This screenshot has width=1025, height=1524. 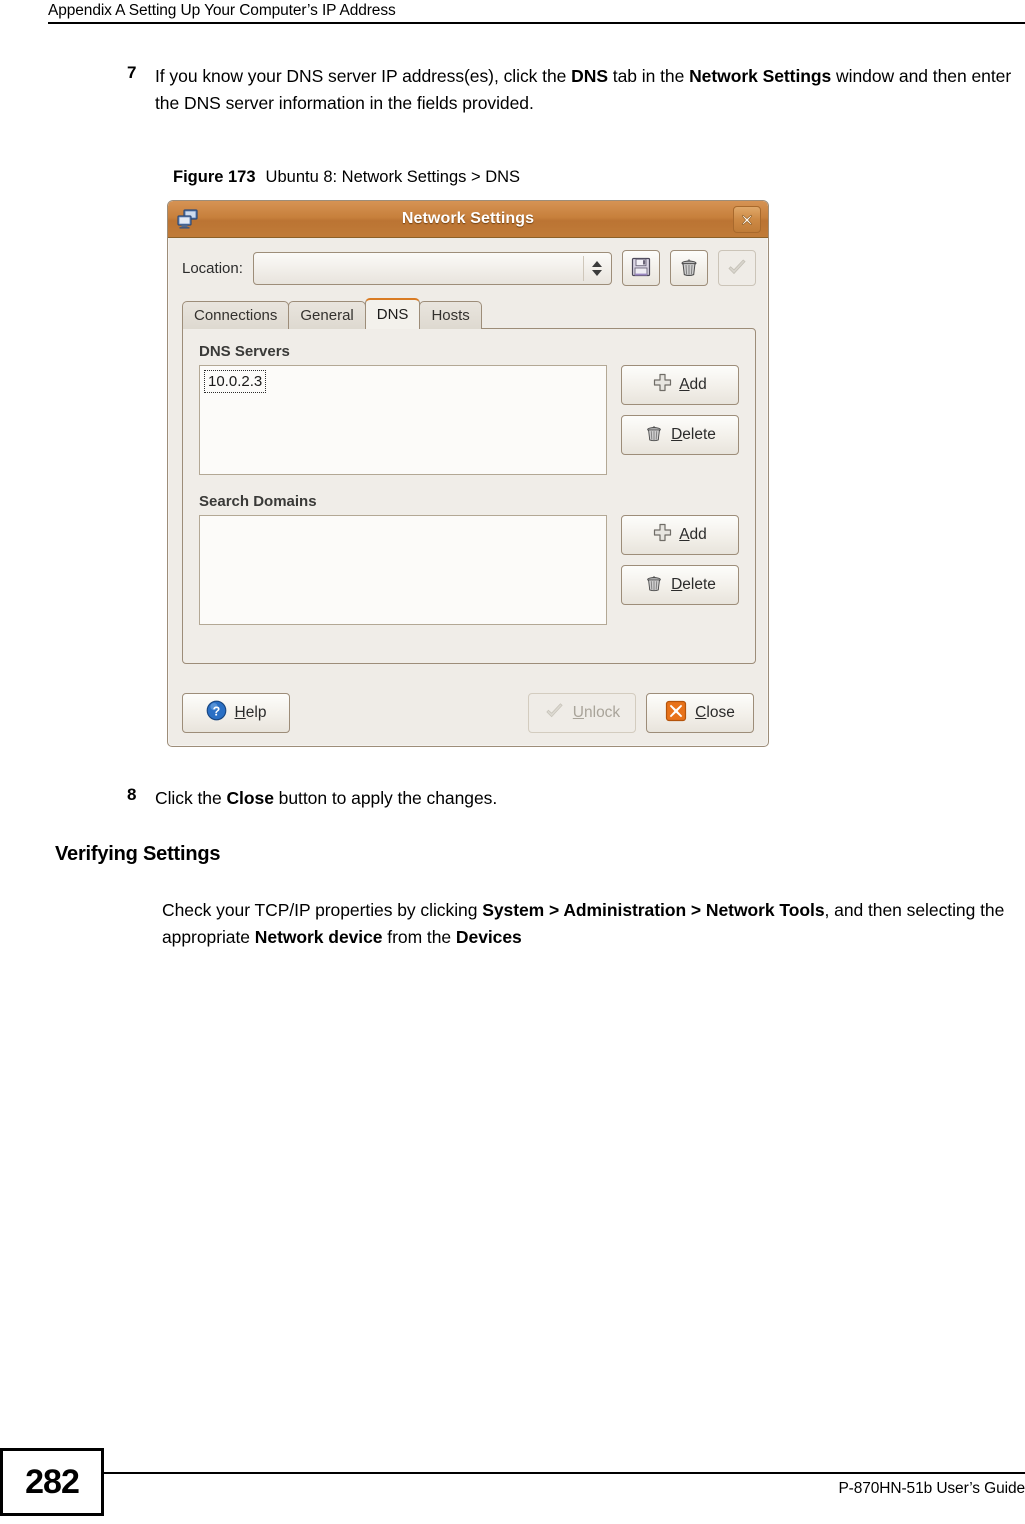 I want to click on tab-dns: DNS, so click(x=392, y=313).